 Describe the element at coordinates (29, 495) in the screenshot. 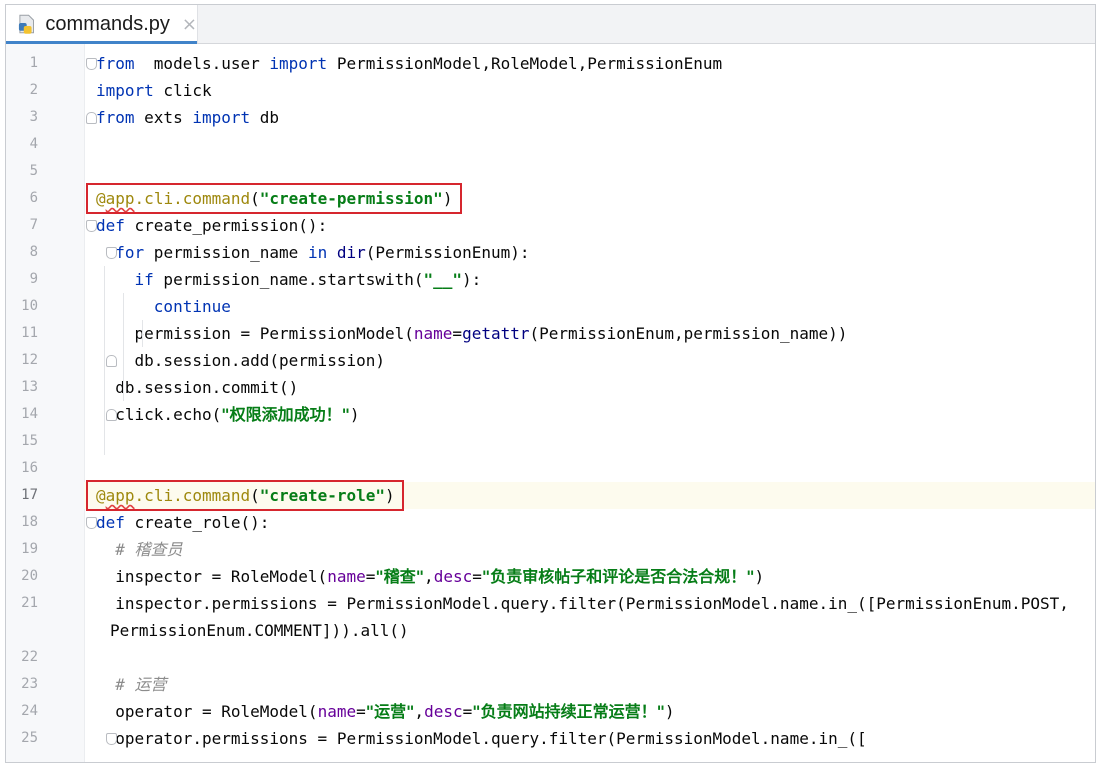

I see `line-number: 17` at that location.